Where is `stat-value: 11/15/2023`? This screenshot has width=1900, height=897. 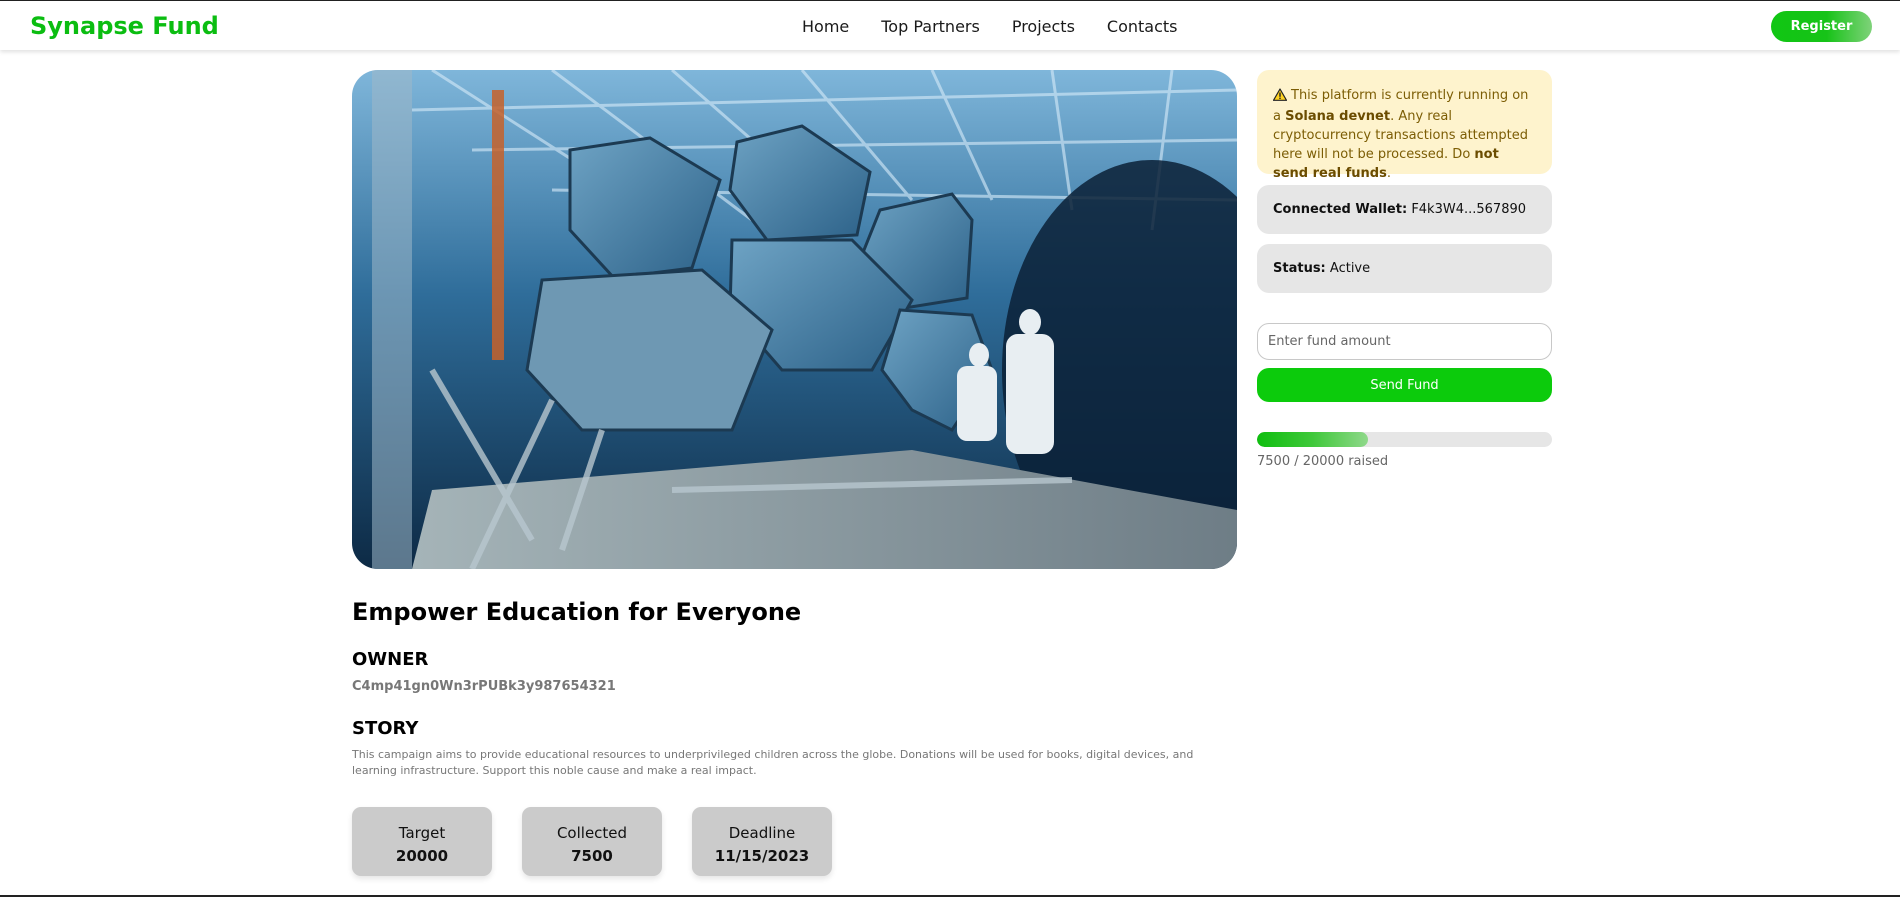 stat-value: 11/15/2023 is located at coordinates (762, 856).